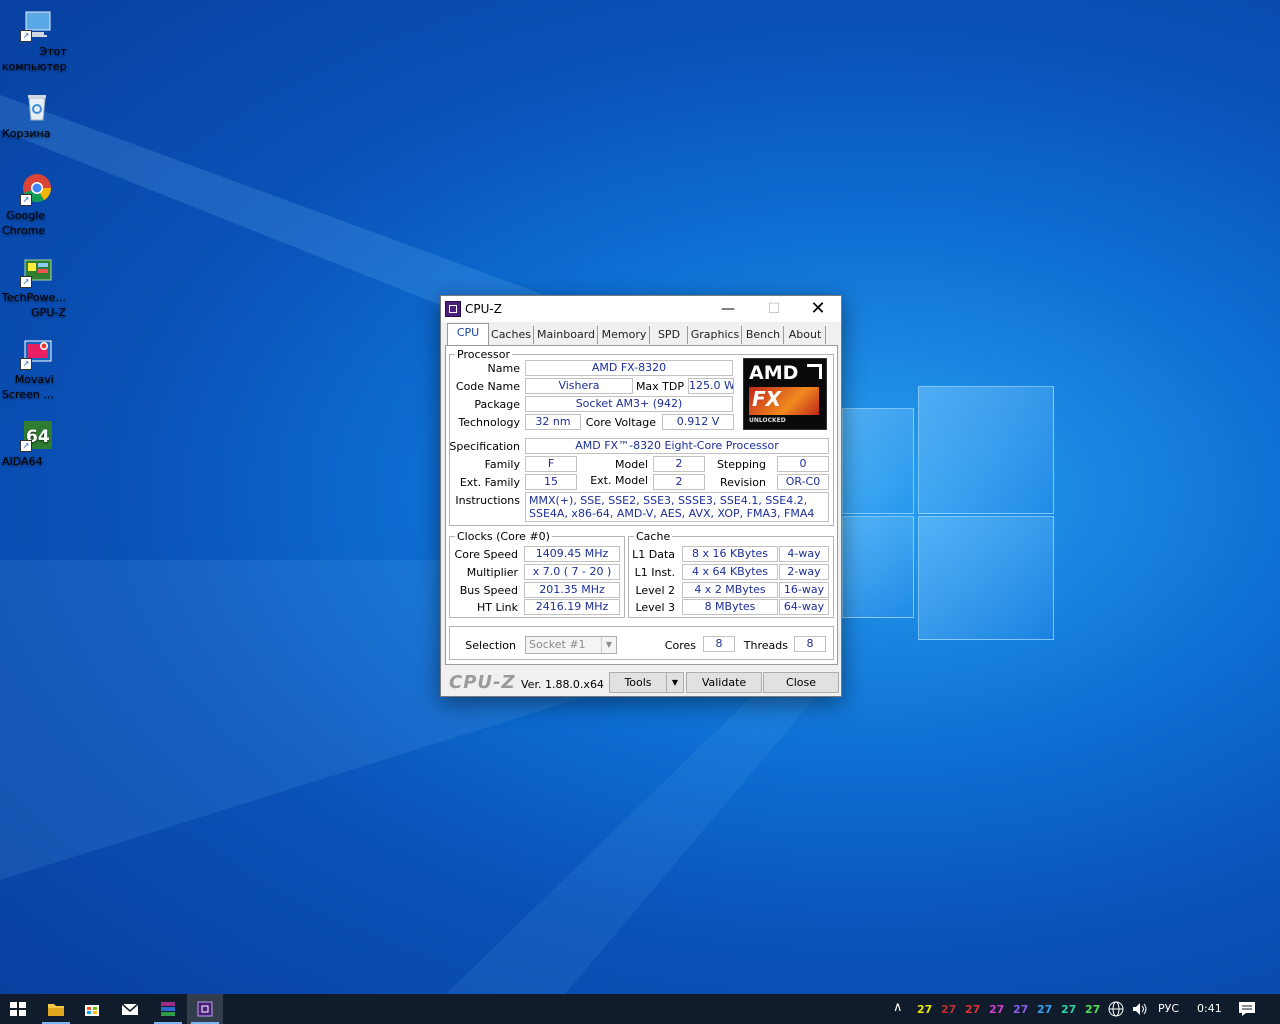 The image size is (1280, 1024). I want to click on tray-temp-8: 27, so click(1092, 1009).